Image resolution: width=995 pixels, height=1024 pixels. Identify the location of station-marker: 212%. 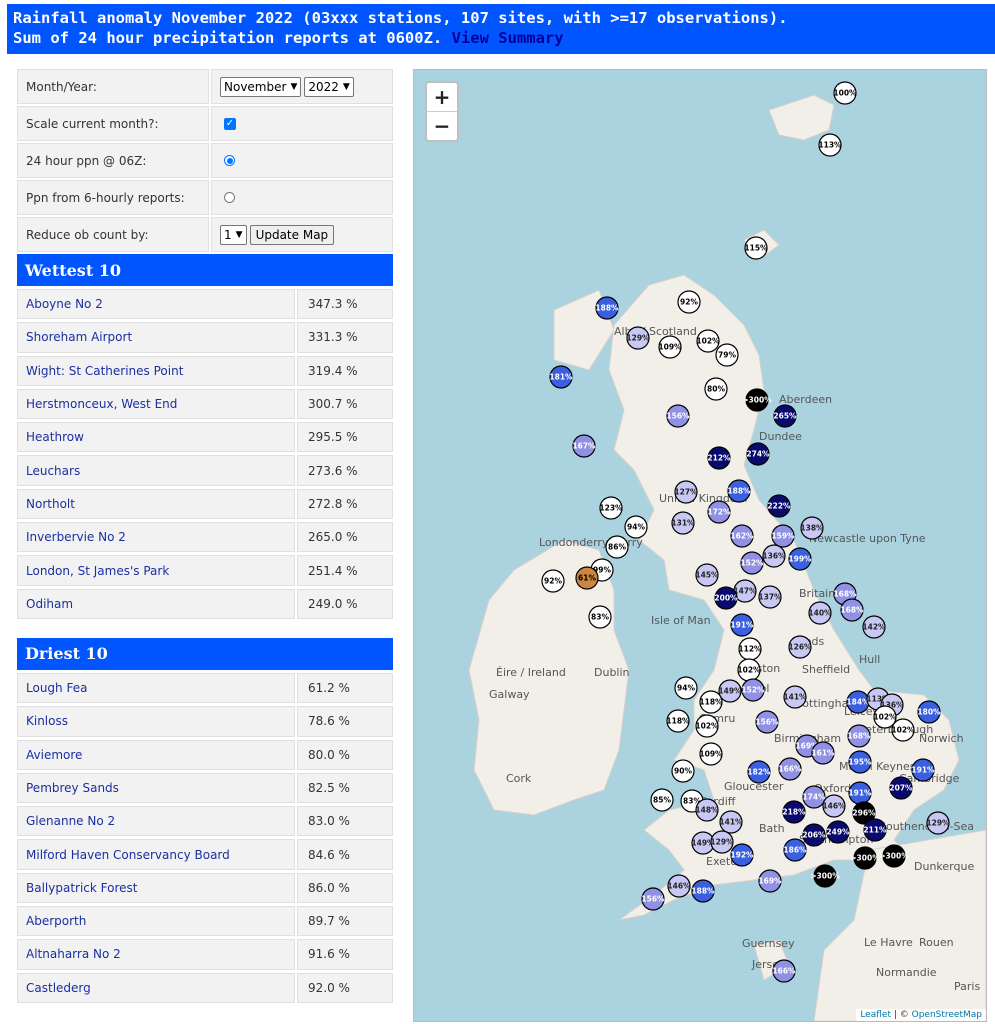
(719, 458).